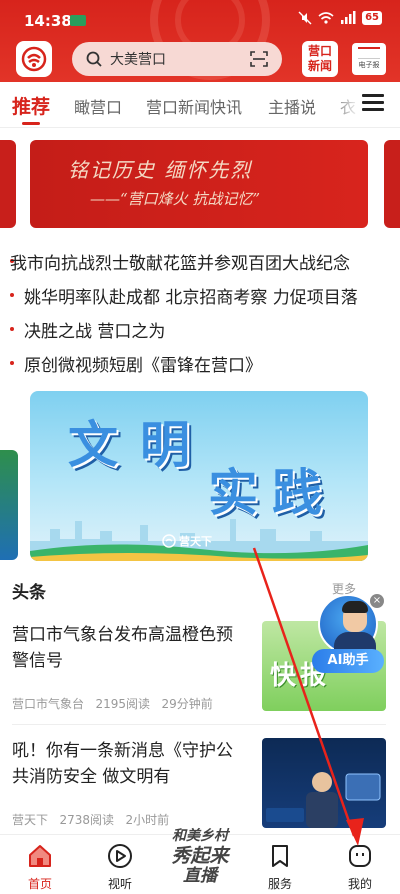 Image resolution: width=400 pixels, height=894 pixels. I want to click on nav-audio-video-label: 视听, so click(119, 884).